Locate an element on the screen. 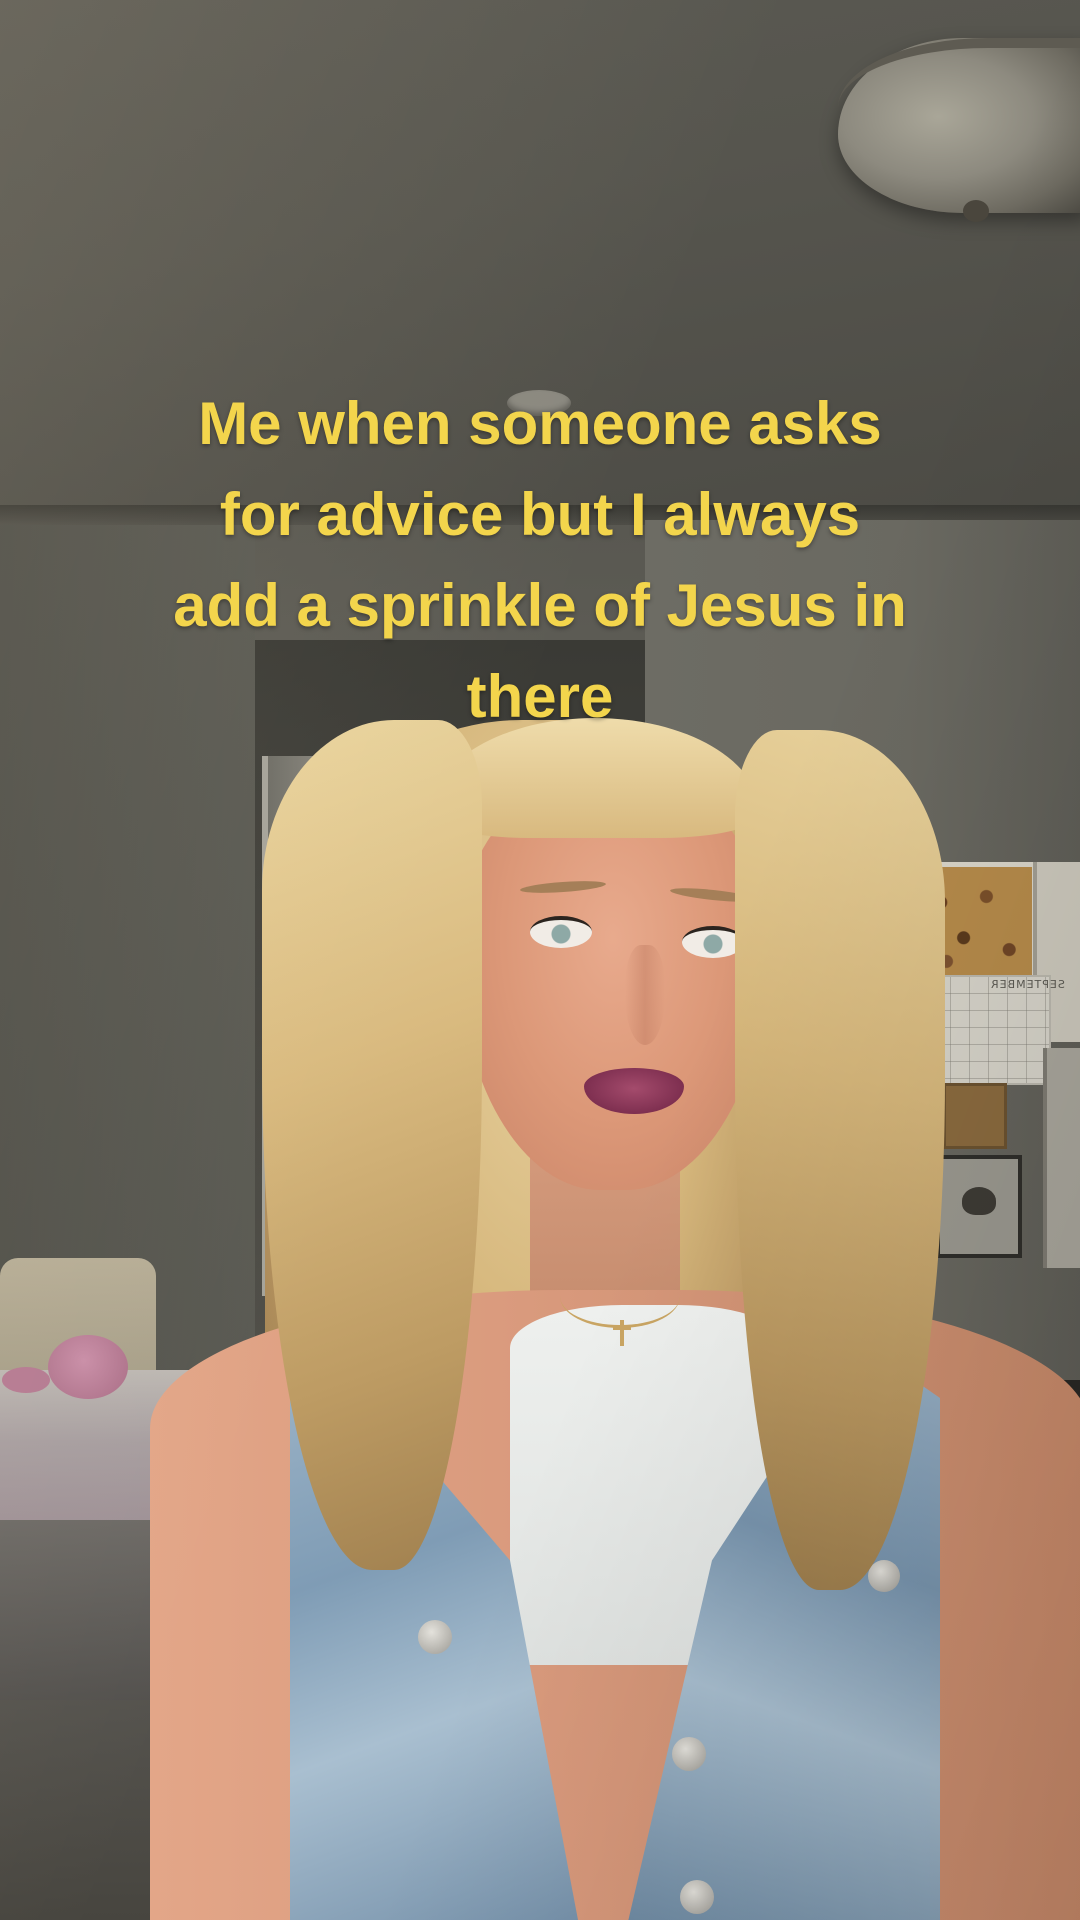  left-eye is located at coordinates (561, 932).